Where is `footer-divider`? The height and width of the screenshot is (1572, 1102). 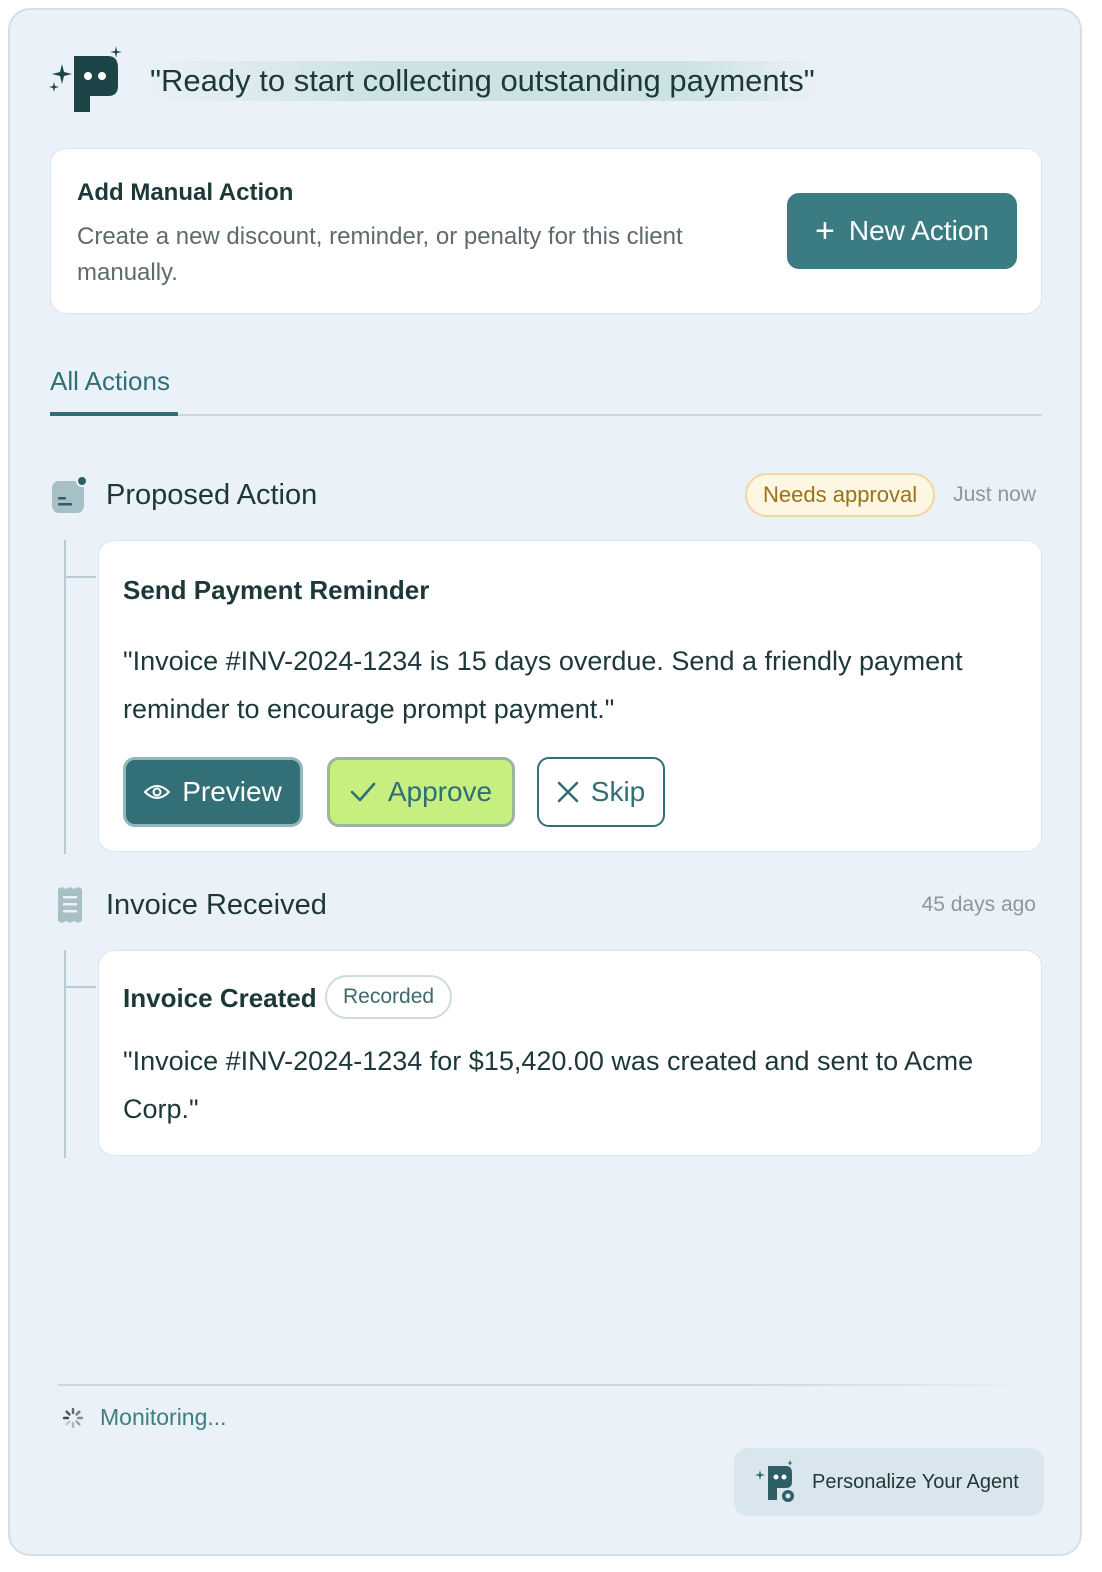
footer-divider is located at coordinates (550, 1385).